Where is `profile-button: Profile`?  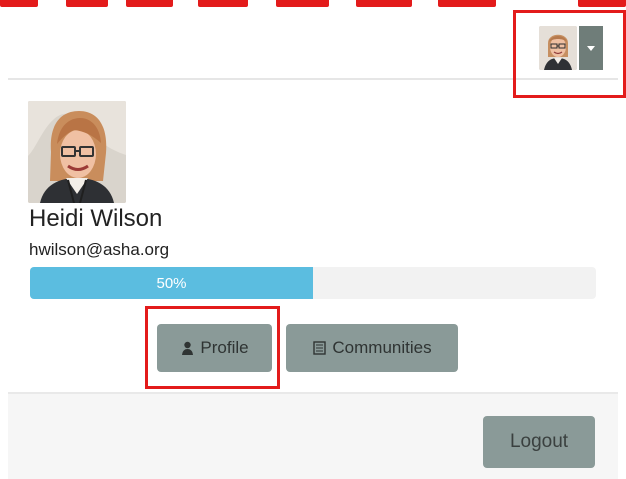 profile-button: Profile is located at coordinates (214, 348).